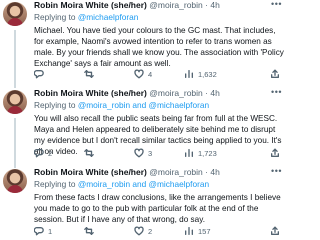 The image size is (320, 240). I want to click on like-button: 4, so click(143, 74).